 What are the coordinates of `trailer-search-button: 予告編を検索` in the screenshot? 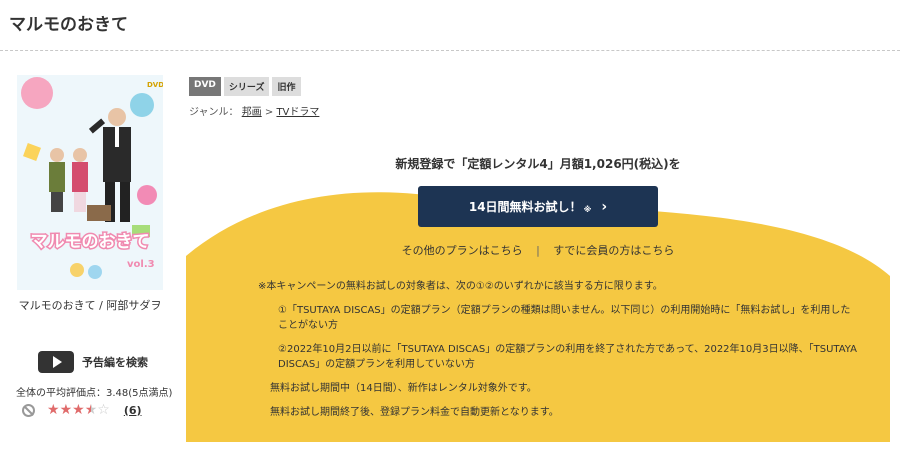 It's located at (93, 362).